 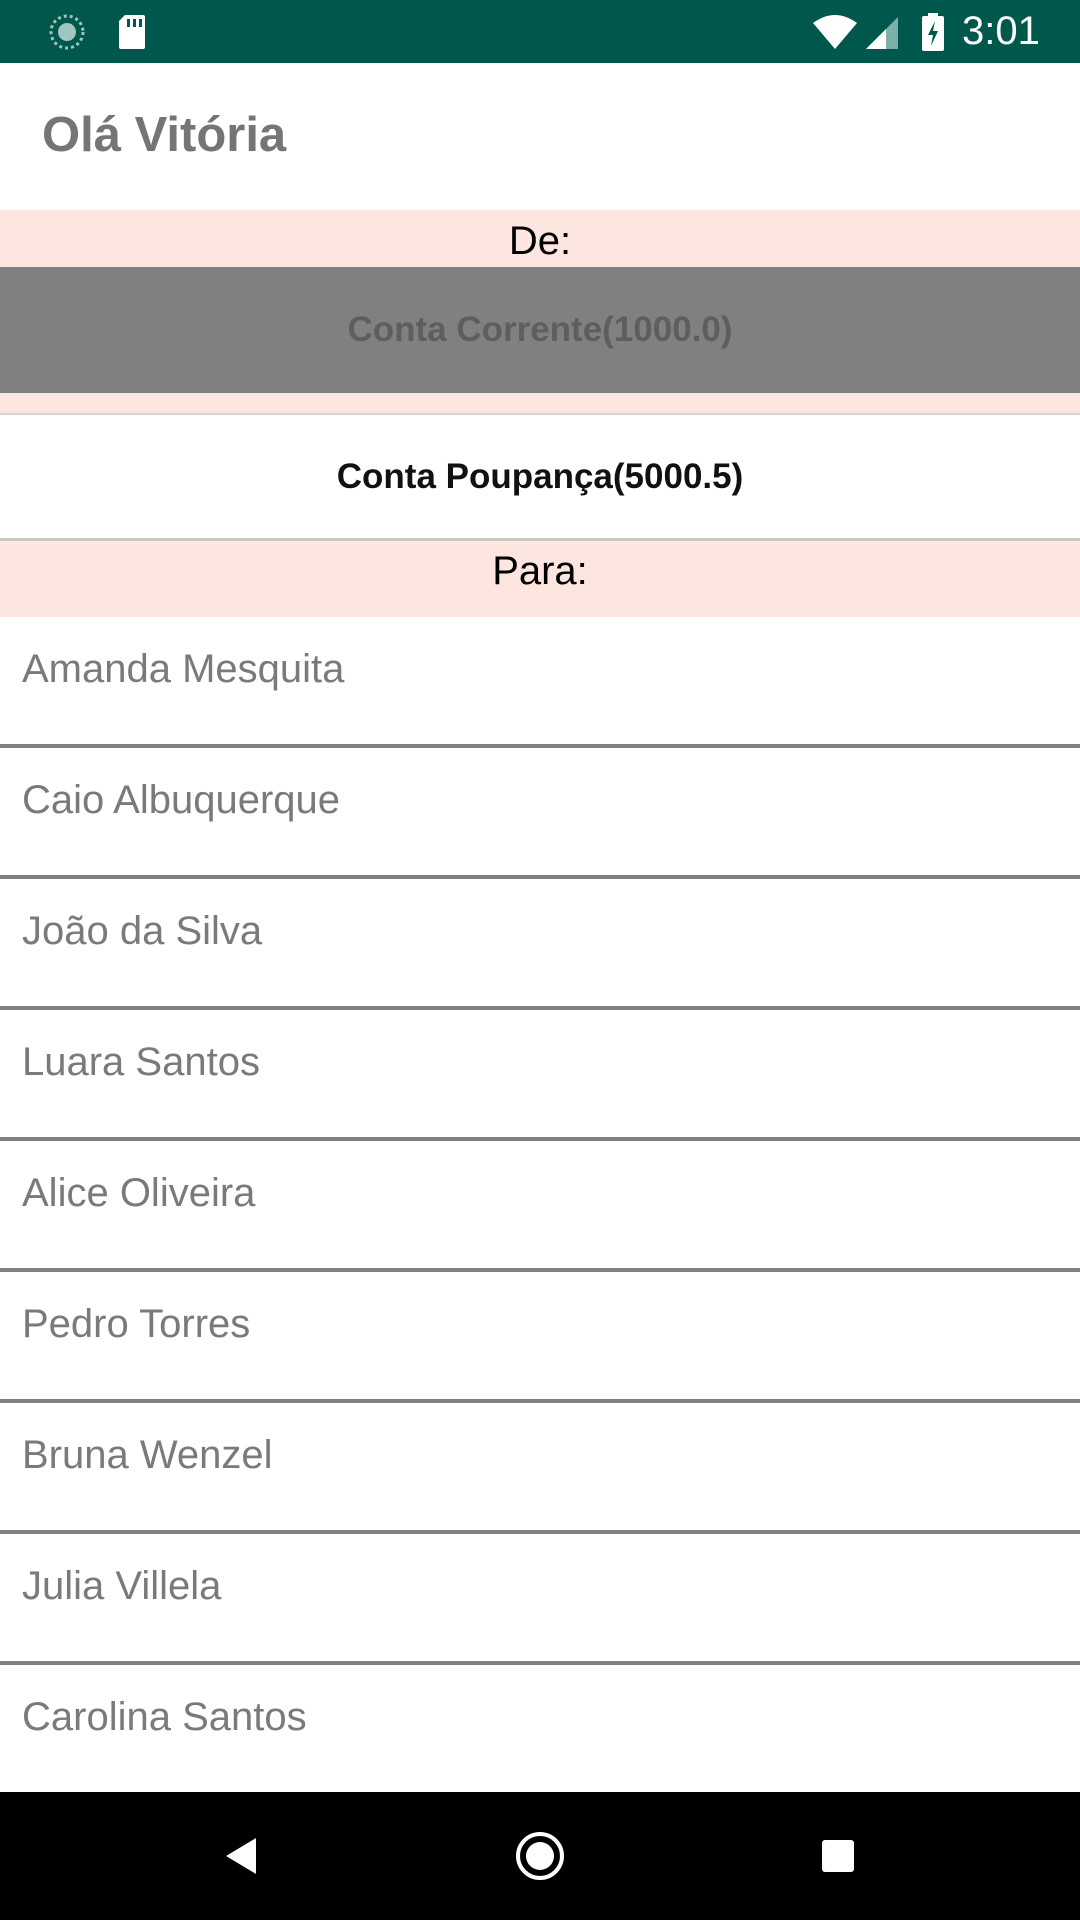 What do you see at coordinates (838, 1856) in the screenshot?
I see `recents-icon` at bounding box center [838, 1856].